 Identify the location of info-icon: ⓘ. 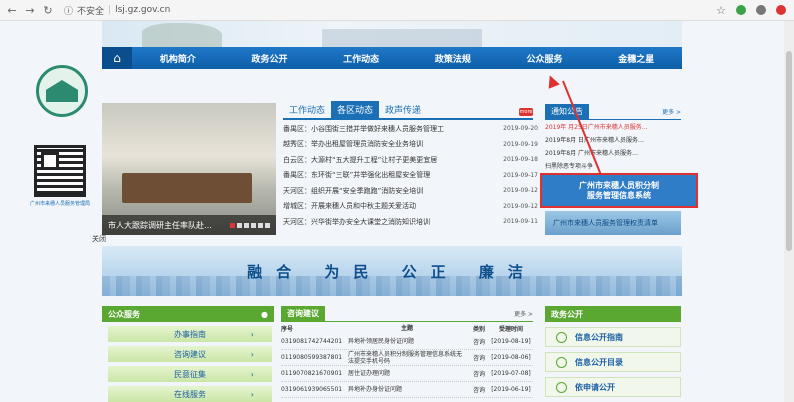
(68, 10).